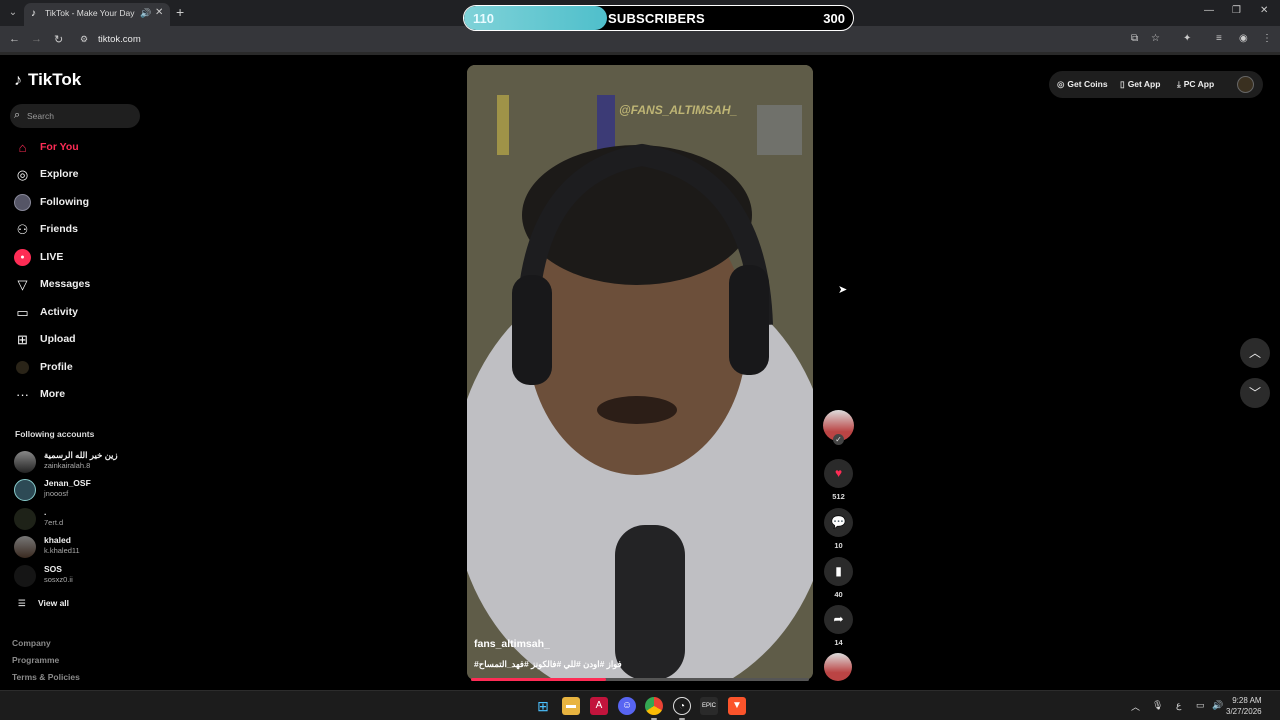  Describe the element at coordinates (22, 229) in the screenshot. I see `friends-icon: ⚇` at that location.